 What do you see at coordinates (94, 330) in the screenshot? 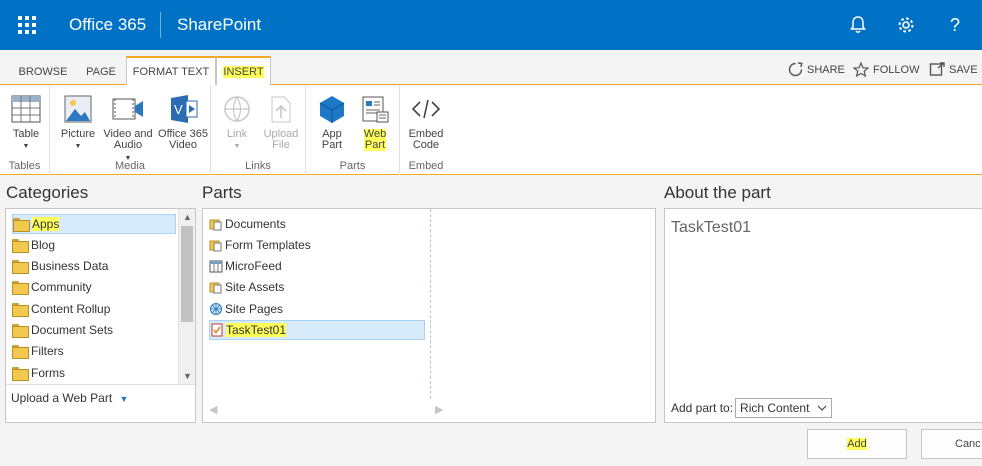
I see `category-item-document-sets: Document Sets` at bounding box center [94, 330].